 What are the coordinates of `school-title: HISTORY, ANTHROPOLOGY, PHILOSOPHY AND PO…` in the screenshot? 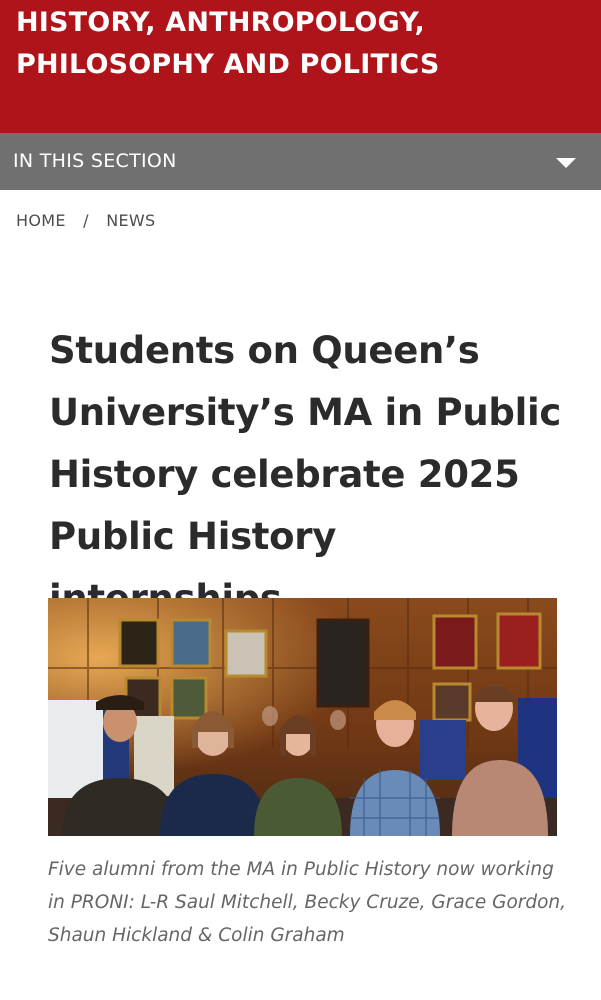 It's located at (296, 44).